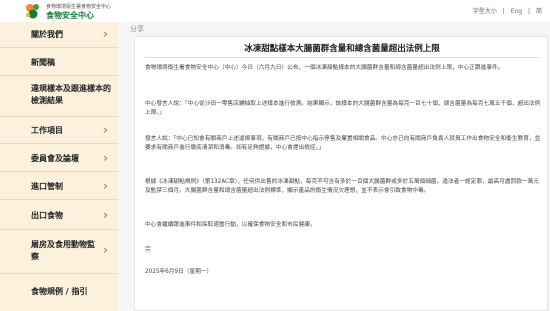 The width and height of the screenshot is (550, 311). Describe the element at coordinates (342, 49) in the screenshot. I see `article-title: 冰凍甜點樣本大腸菌群含量和總含菌量超出法例上限` at that location.